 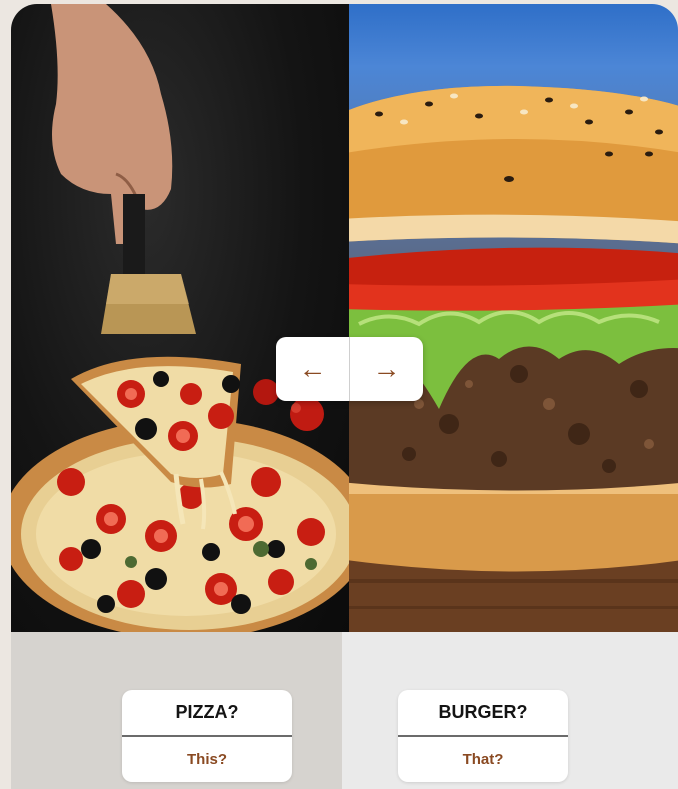 What do you see at coordinates (207, 713) in the screenshot?
I see `pizza-option-title: PIZZA?` at bounding box center [207, 713].